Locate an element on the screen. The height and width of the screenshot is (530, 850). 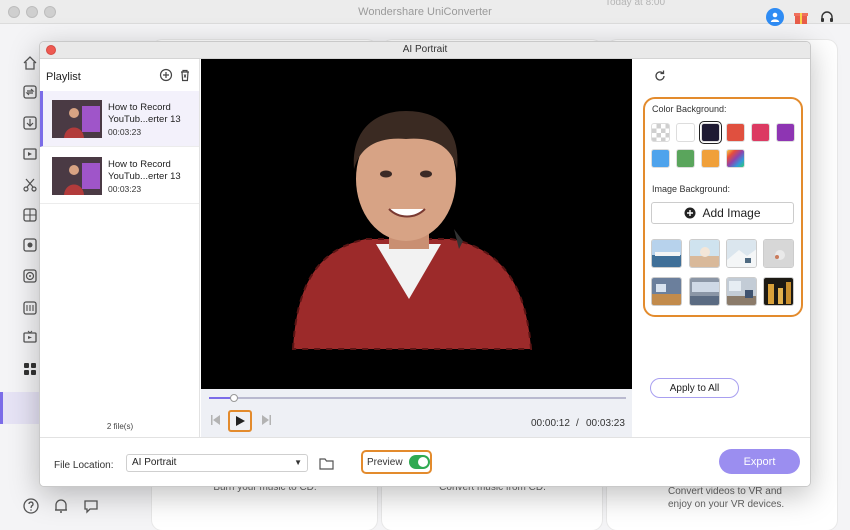
dialog-titlebar: AI Portrait is located at coordinates (425, 50).